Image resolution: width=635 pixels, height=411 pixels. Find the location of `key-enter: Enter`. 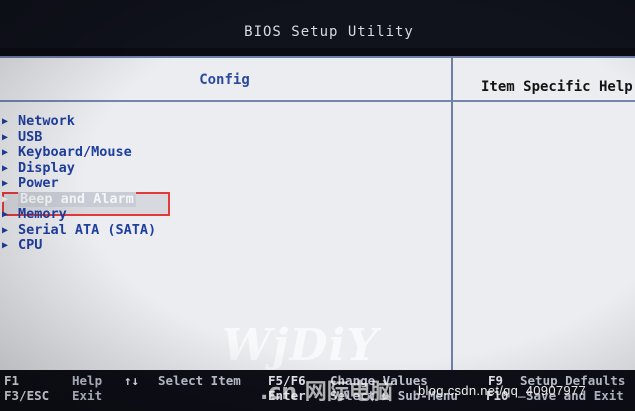

key-enter: Enter is located at coordinates (287, 395).